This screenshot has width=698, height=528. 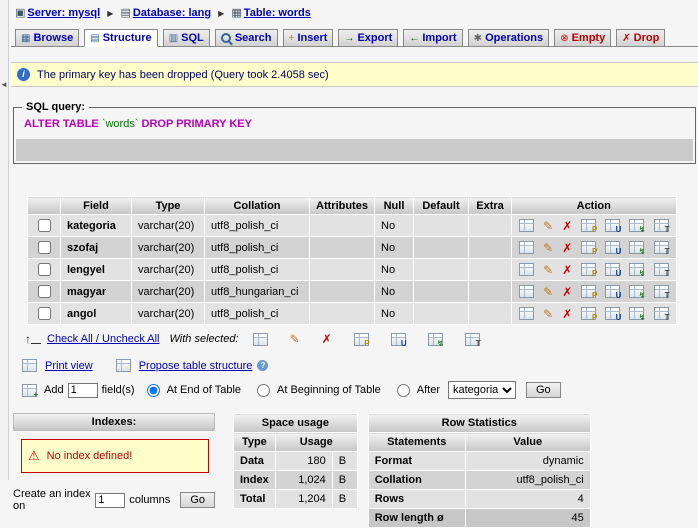 What do you see at coordinates (4, 84) in the screenshot?
I see `collapse-frame-icon: ◄` at bounding box center [4, 84].